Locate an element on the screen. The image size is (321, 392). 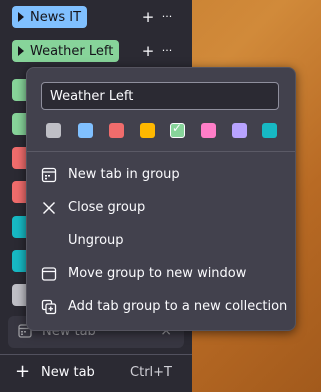
color-swatch-blue is located at coordinates (85, 130).